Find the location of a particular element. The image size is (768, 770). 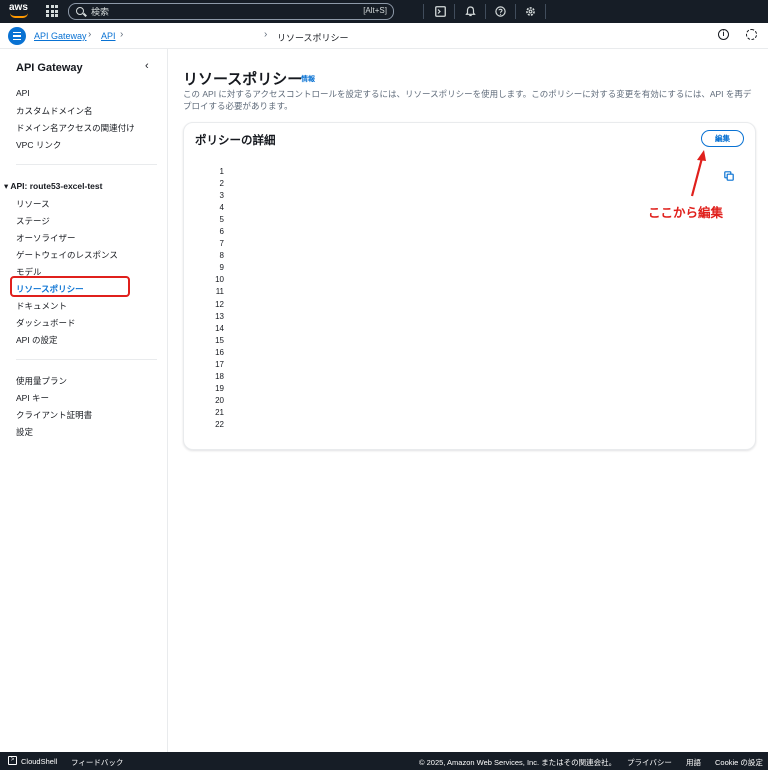

highlight-annotation-box is located at coordinates (70, 286).